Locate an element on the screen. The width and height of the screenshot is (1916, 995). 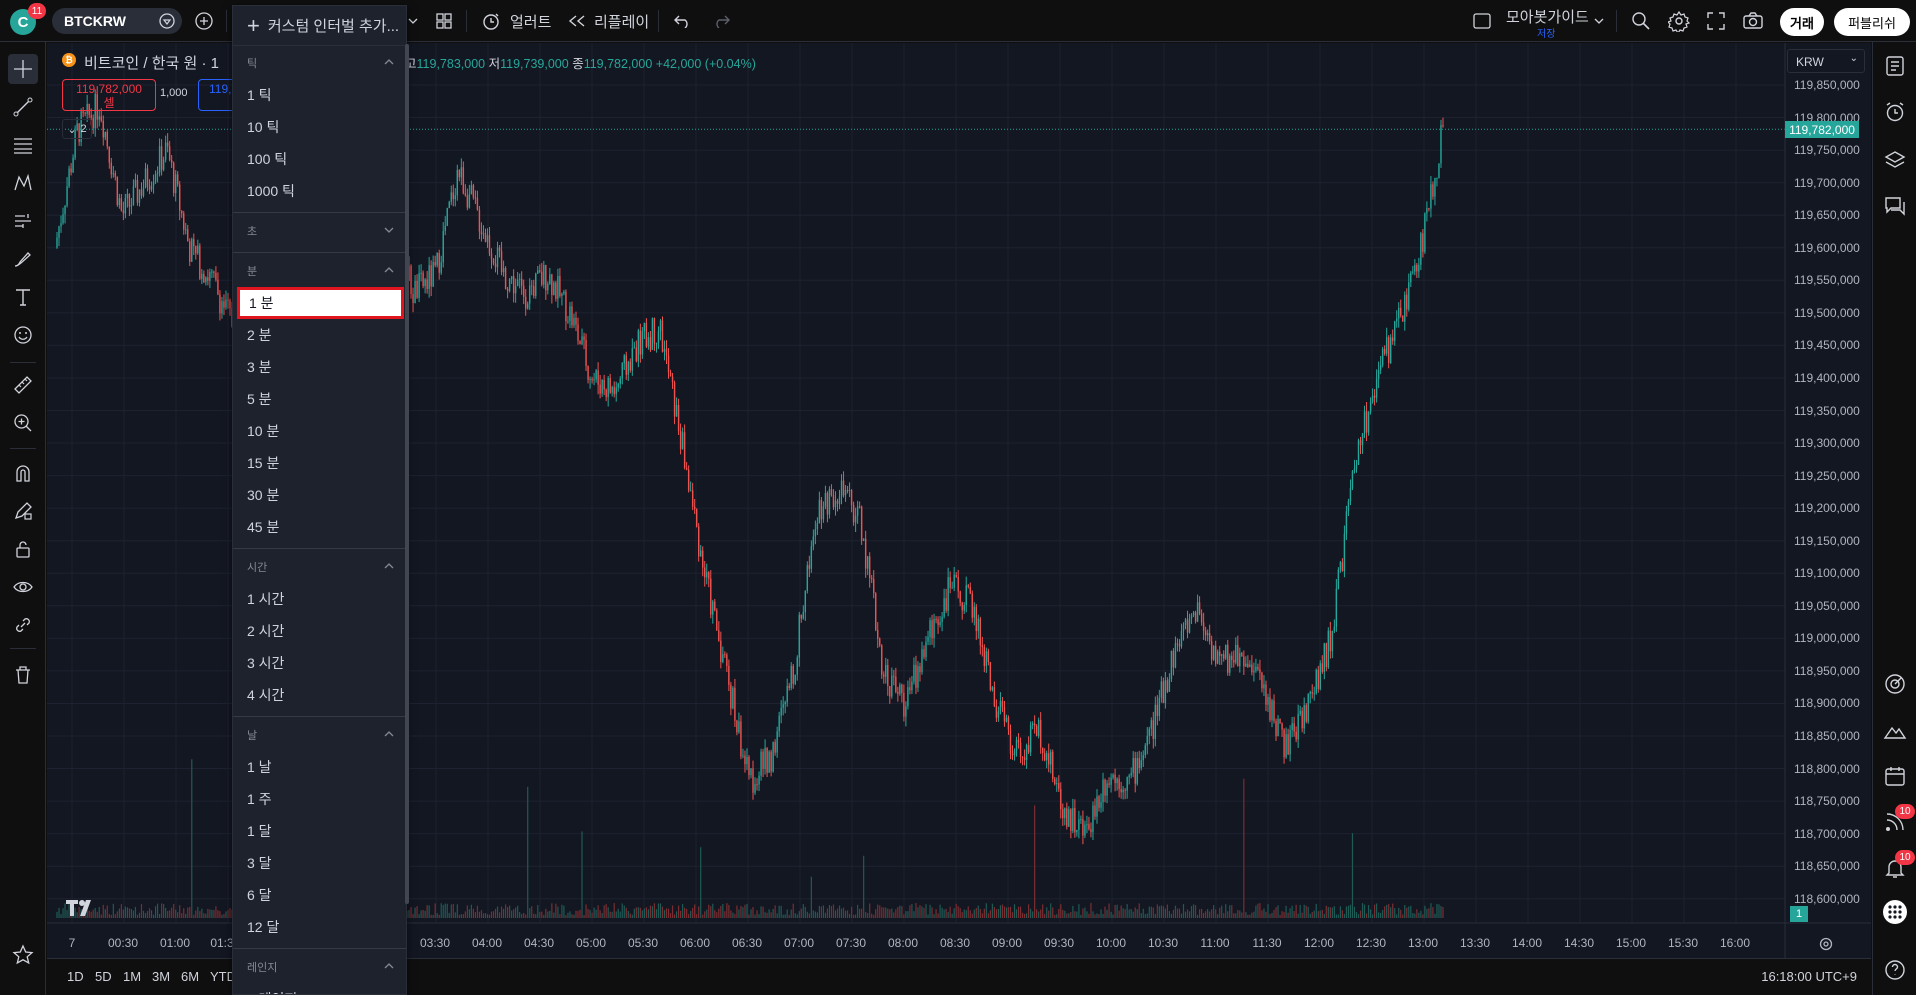
layers-icon is located at coordinates (1895, 160).